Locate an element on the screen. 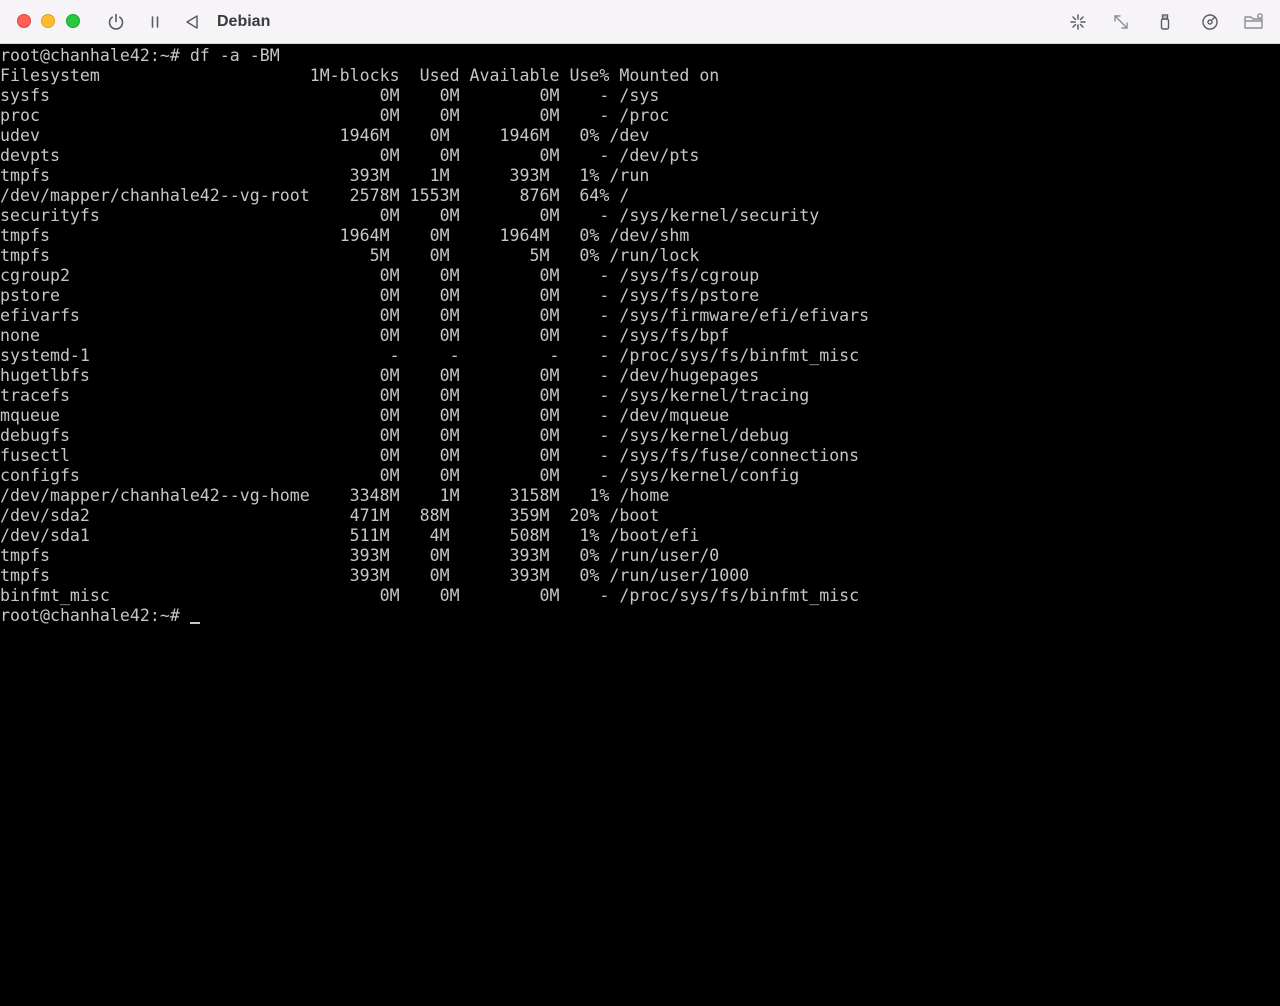 This screenshot has width=1280, height=1006. pause-icon is located at coordinates (155, 22).